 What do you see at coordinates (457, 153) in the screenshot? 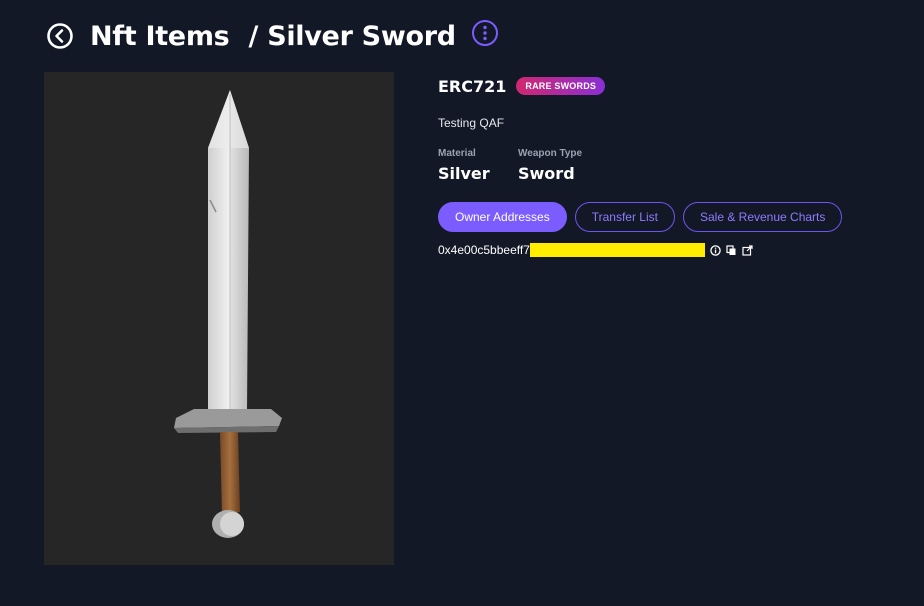
I see `attribute-label: Material` at bounding box center [457, 153].